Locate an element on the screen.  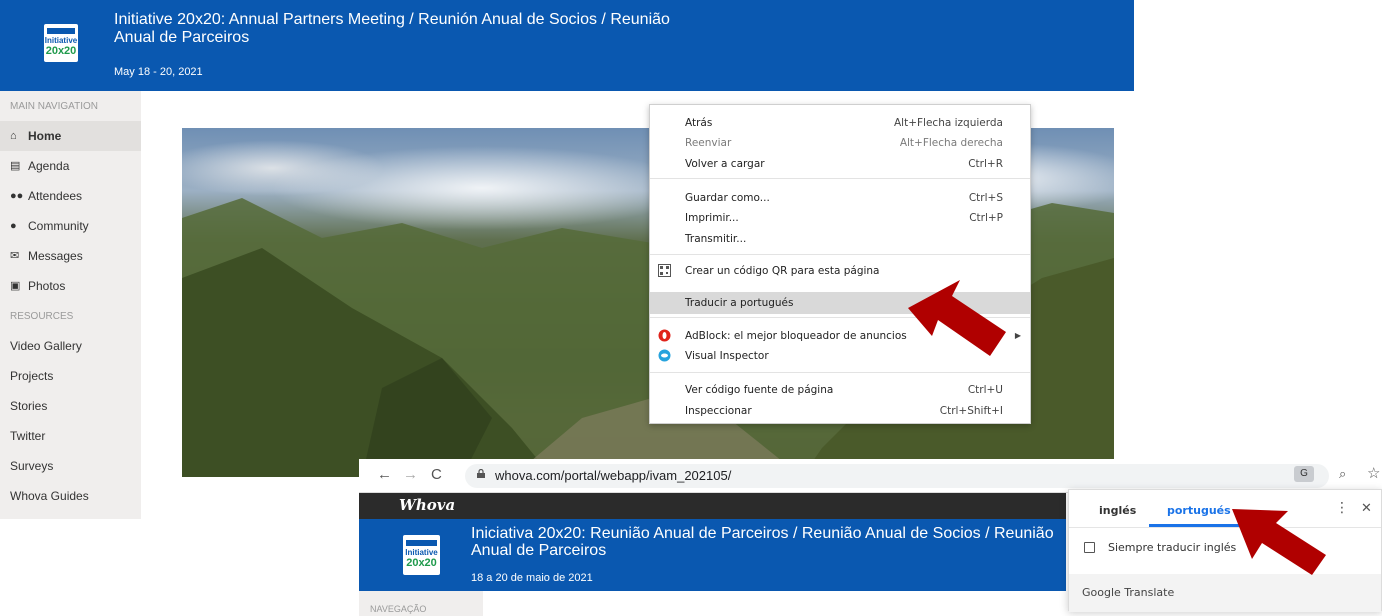
menu-item-label: Ver código fuente de página is located at coordinates (759, 390).